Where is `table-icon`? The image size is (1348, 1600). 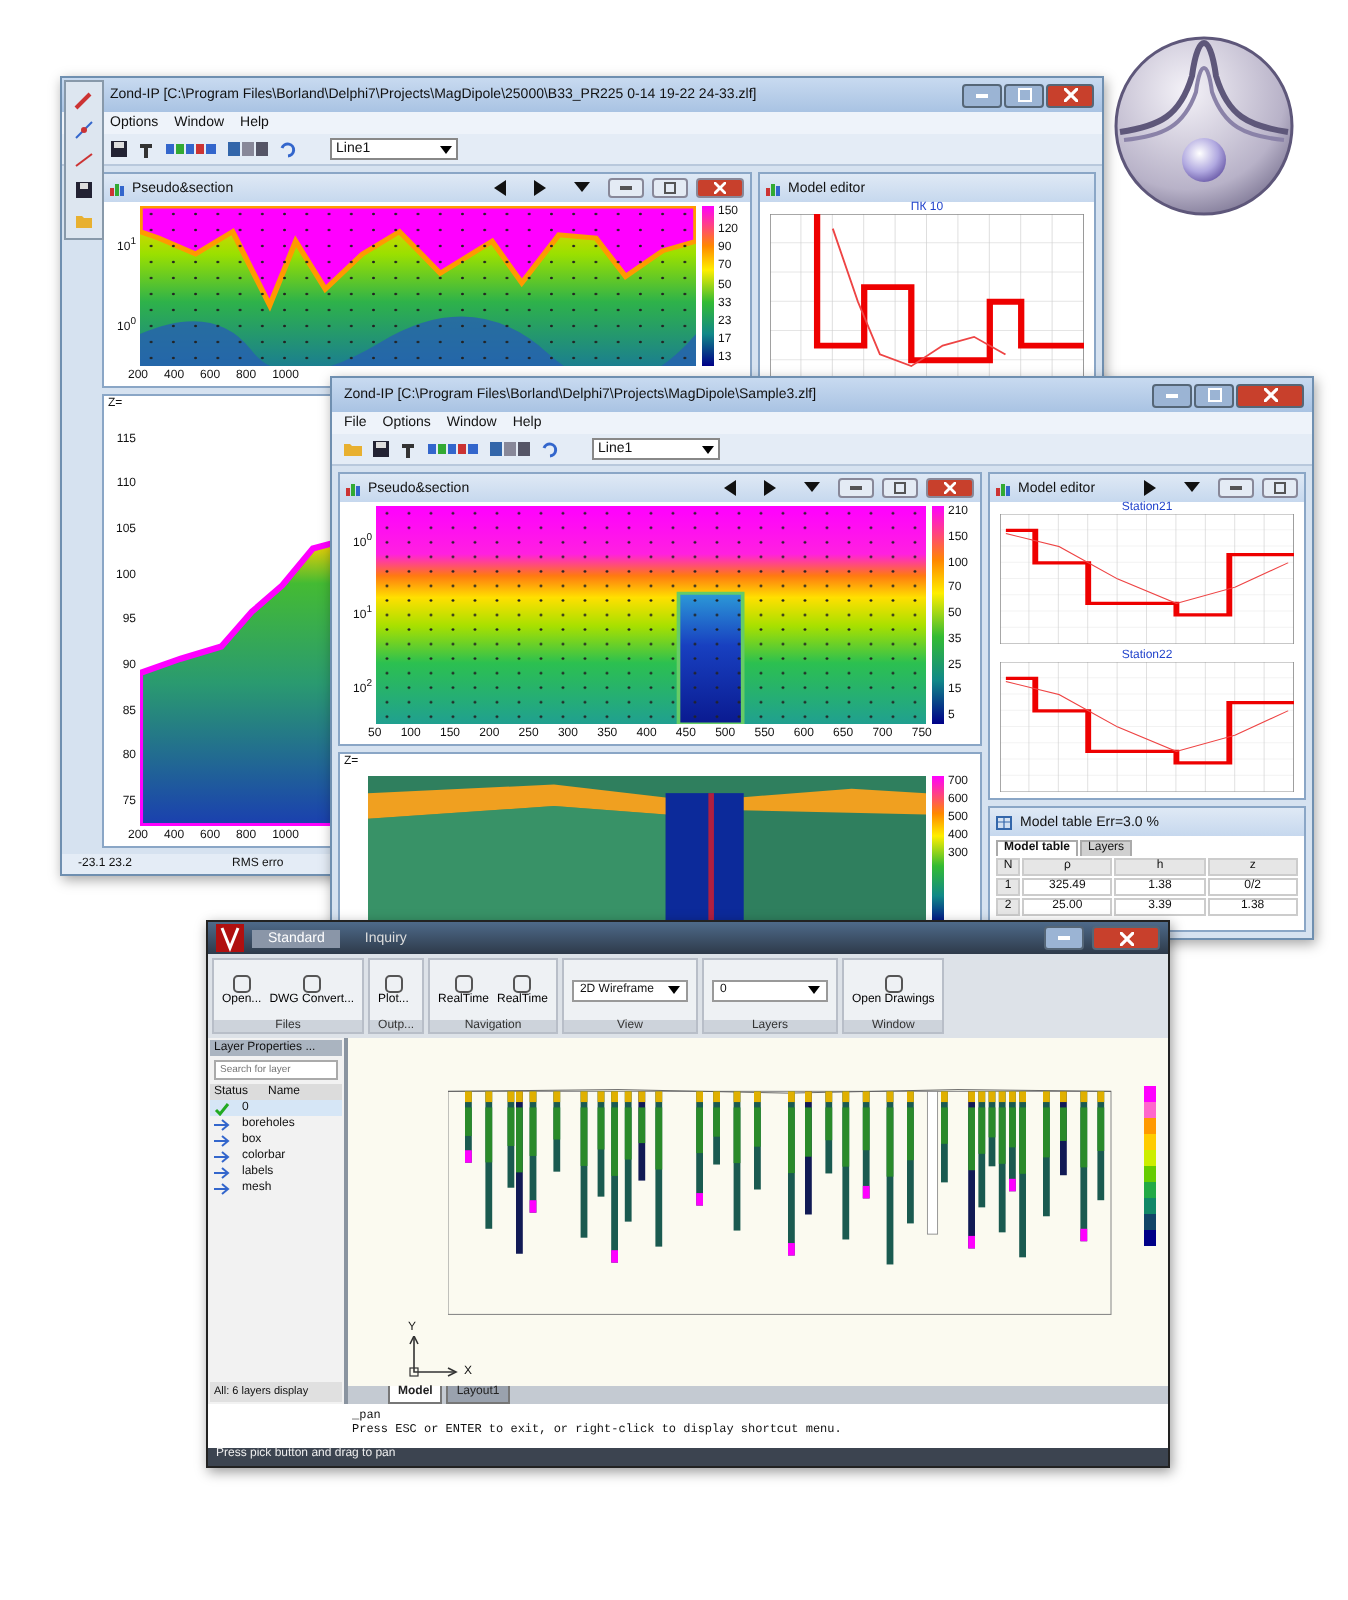 table-icon is located at coordinates (1004, 822).